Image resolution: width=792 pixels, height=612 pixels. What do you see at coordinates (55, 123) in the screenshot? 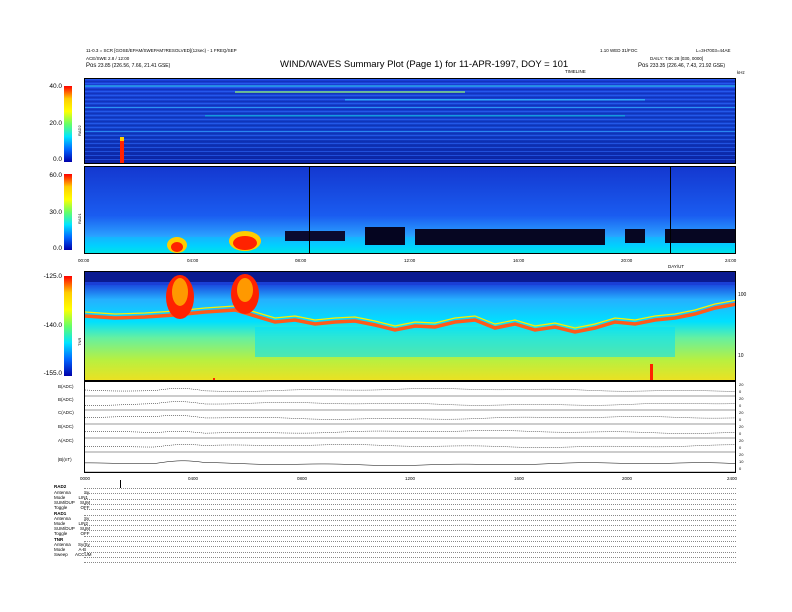
I see `rad2-ytick-mid: 20.0` at bounding box center [55, 123].